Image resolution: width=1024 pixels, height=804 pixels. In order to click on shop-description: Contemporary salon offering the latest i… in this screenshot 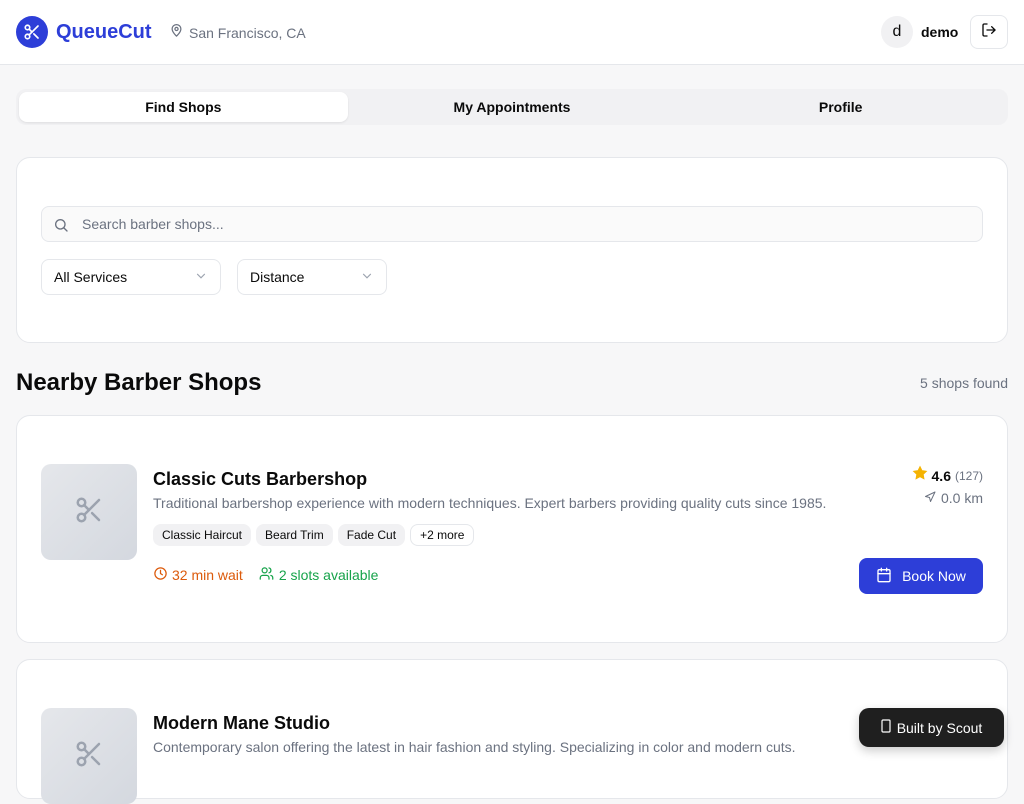, I will do `click(474, 747)`.